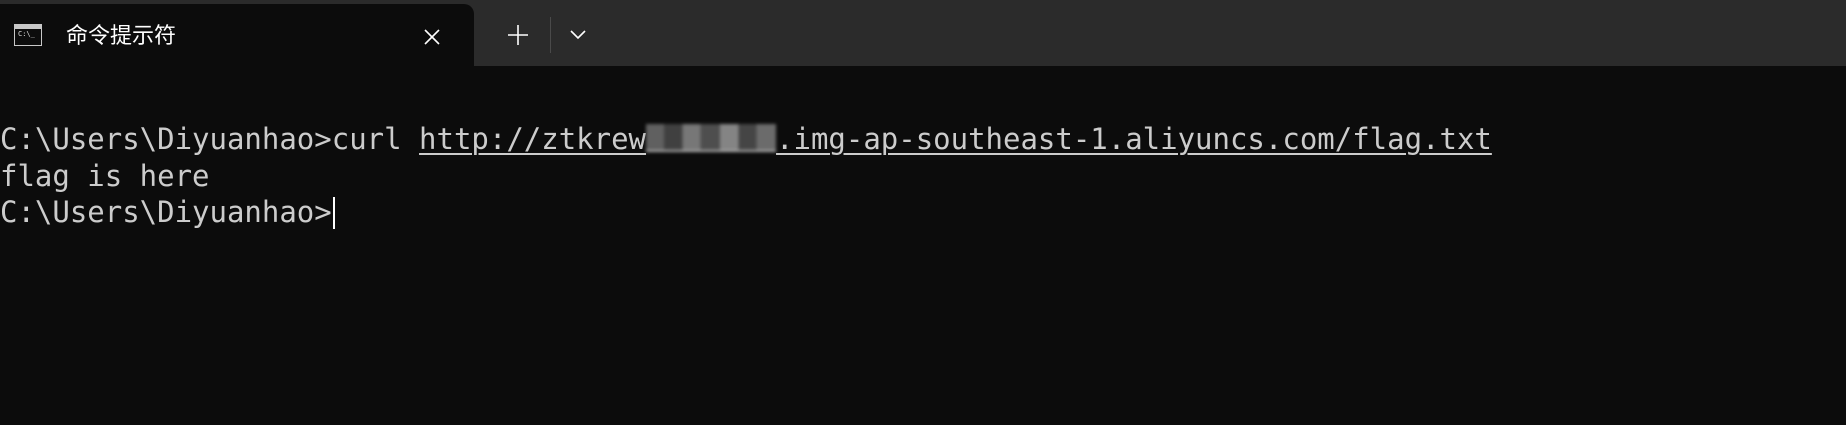  Describe the element at coordinates (550, 35) in the screenshot. I see `tabbar-divider` at that location.